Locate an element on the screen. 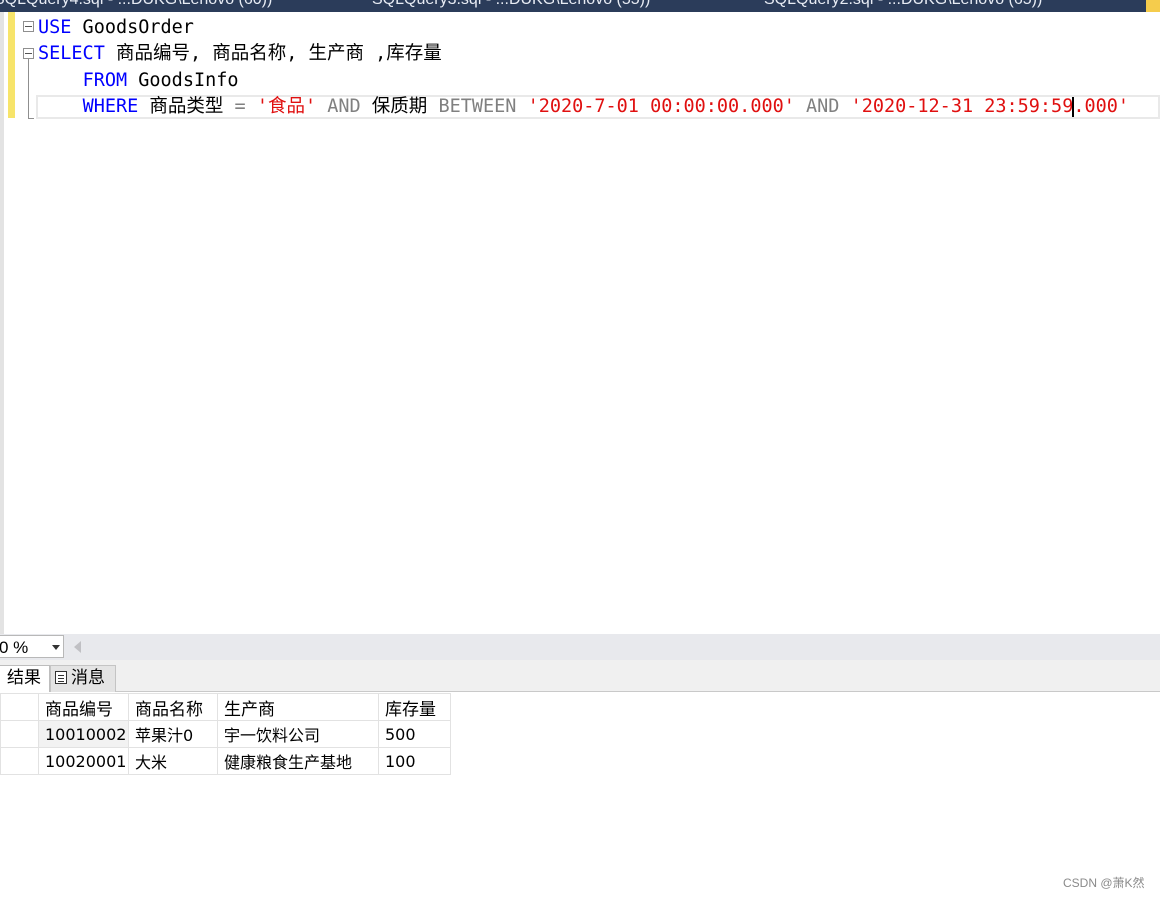 The image size is (1160, 898). table-cell: 10010002 is located at coordinates (83, 734).